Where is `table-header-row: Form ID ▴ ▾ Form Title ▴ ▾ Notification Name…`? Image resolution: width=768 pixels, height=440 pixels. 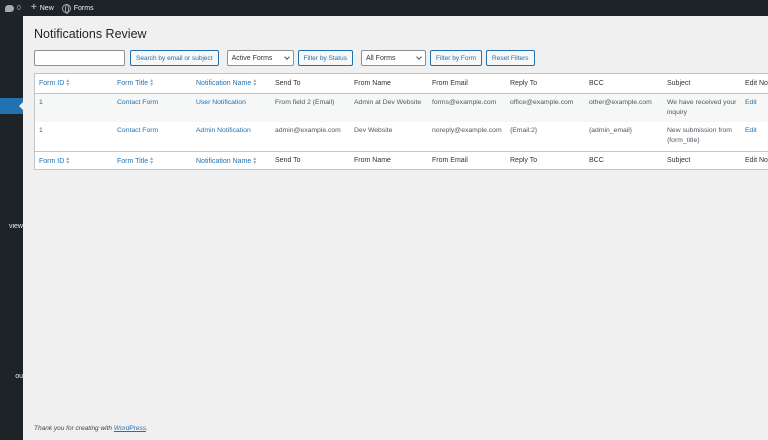
table-header-row: Form ID ▴ ▾ Form Title ▴ ▾ Notification Name… is located at coordinates (401, 84).